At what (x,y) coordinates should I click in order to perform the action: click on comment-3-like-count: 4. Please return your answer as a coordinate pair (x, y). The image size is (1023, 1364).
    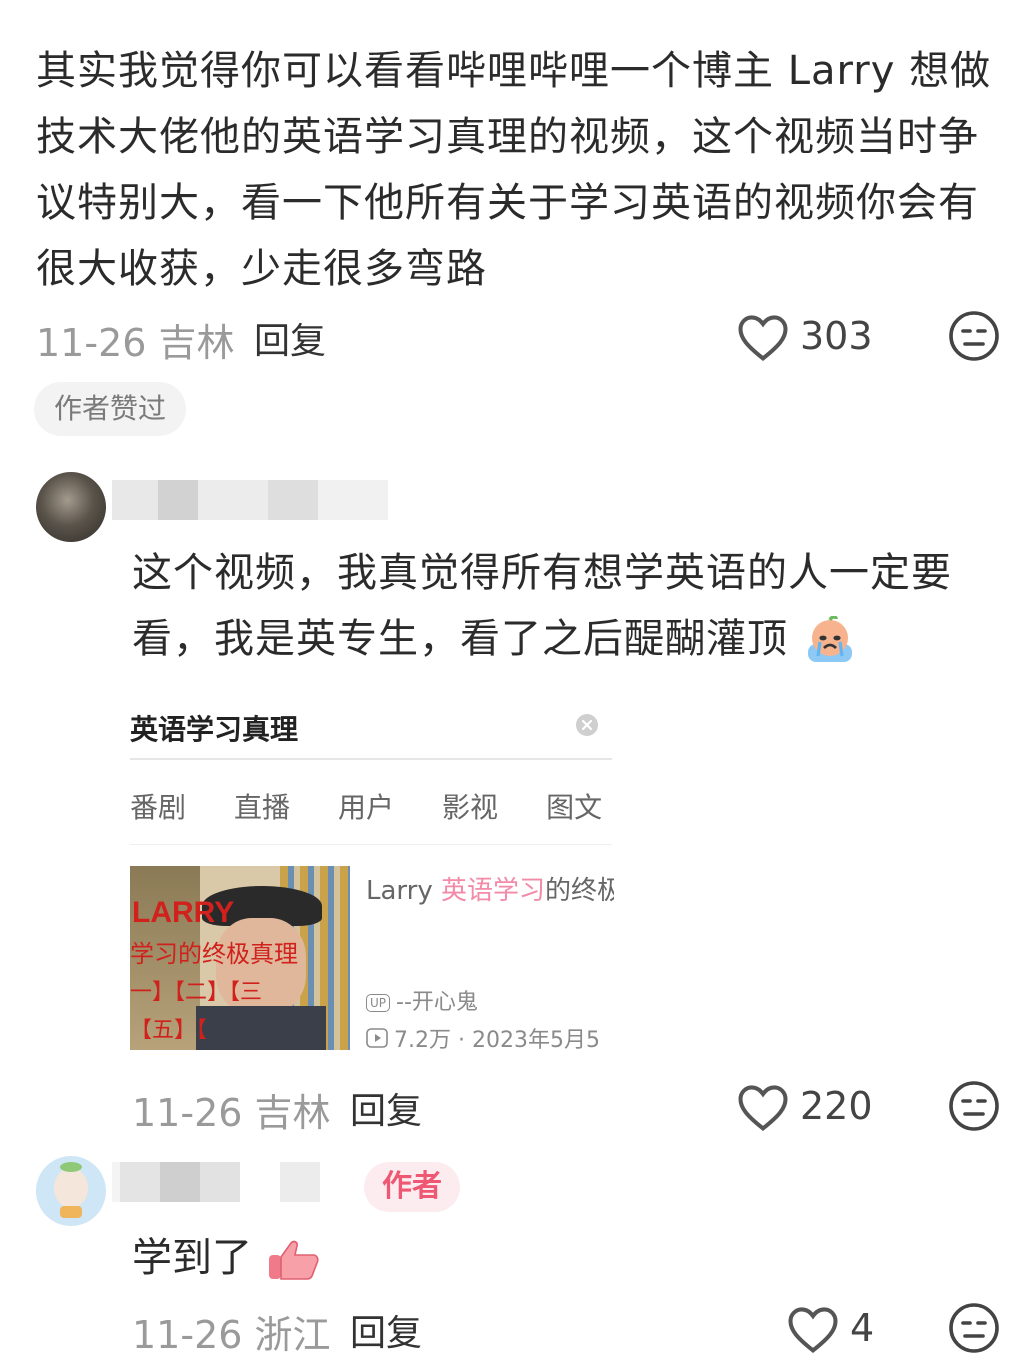
    Looking at the image, I should click on (862, 1328).